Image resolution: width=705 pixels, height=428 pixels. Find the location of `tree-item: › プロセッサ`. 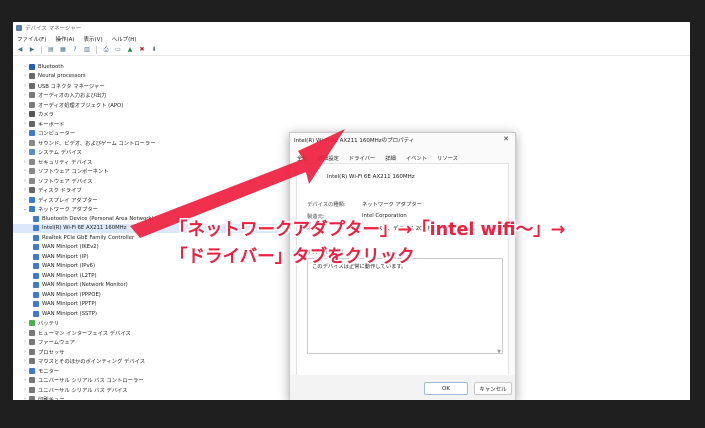

tree-item: › プロセッサ is located at coordinates (148, 352).